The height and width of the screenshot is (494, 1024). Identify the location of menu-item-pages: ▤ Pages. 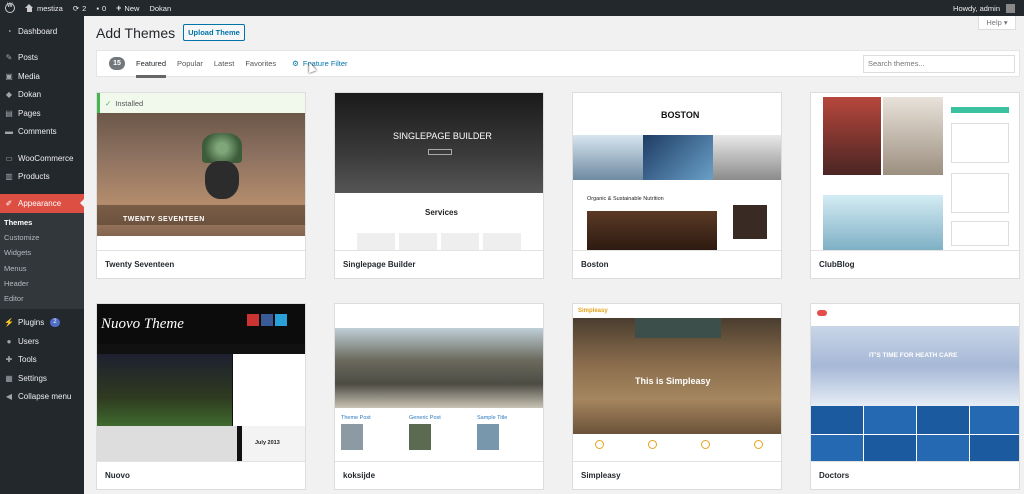
(42, 113).